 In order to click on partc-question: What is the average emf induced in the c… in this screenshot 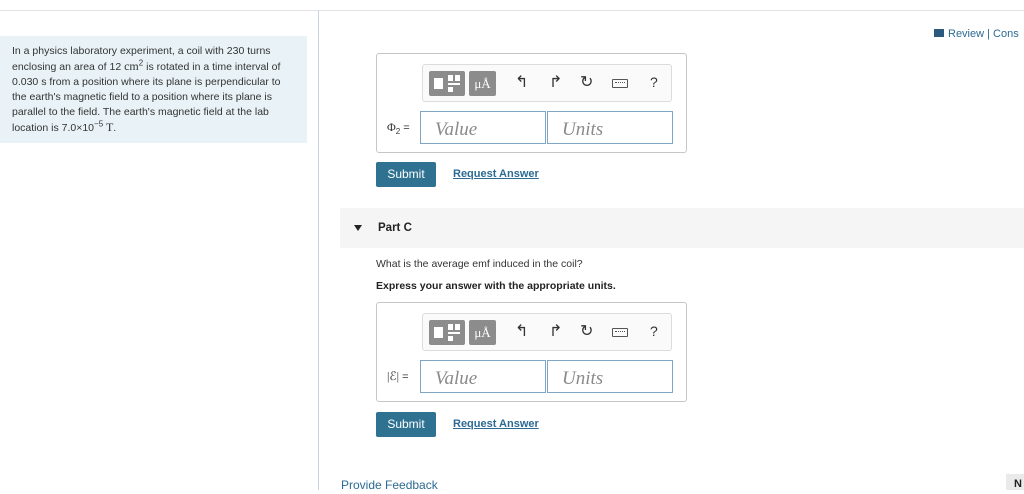, I will do `click(479, 264)`.